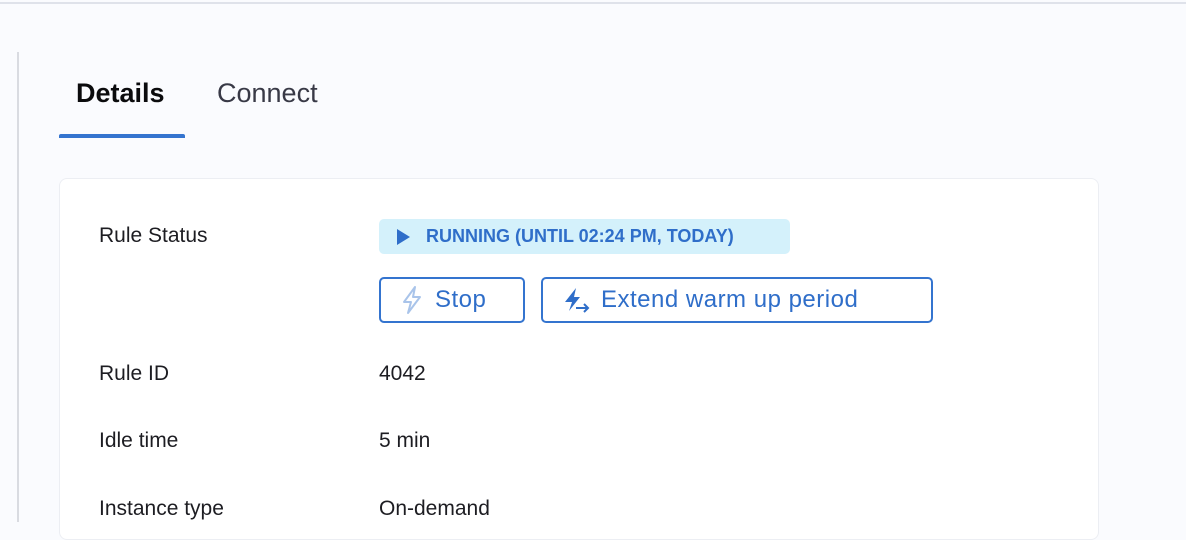 The height and width of the screenshot is (540, 1186). Describe the element at coordinates (730, 299) in the screenshot. I see `extend-label: Extend warm up period` at that location.